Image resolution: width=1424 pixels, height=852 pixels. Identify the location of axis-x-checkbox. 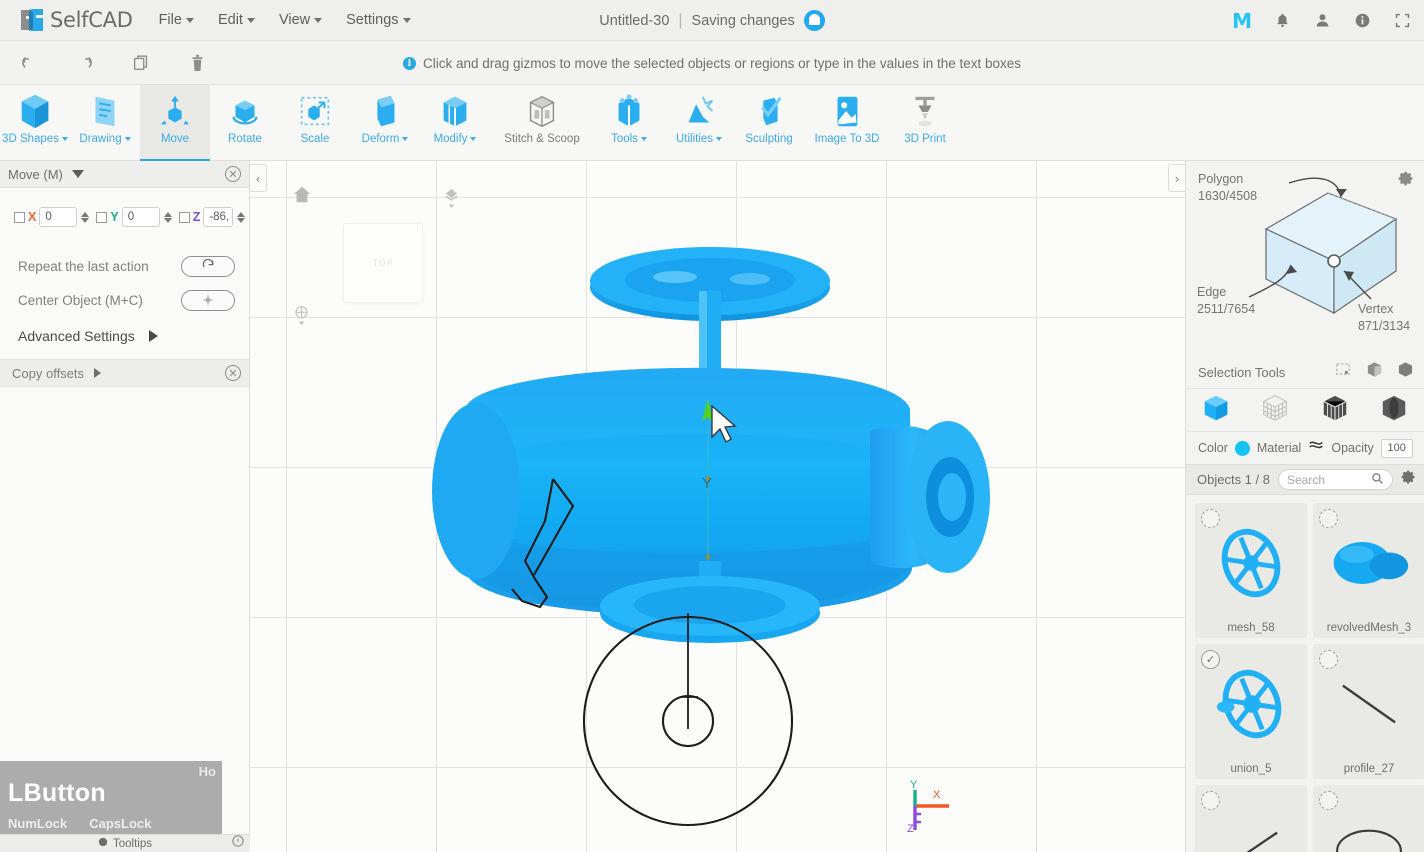
(19, 217).